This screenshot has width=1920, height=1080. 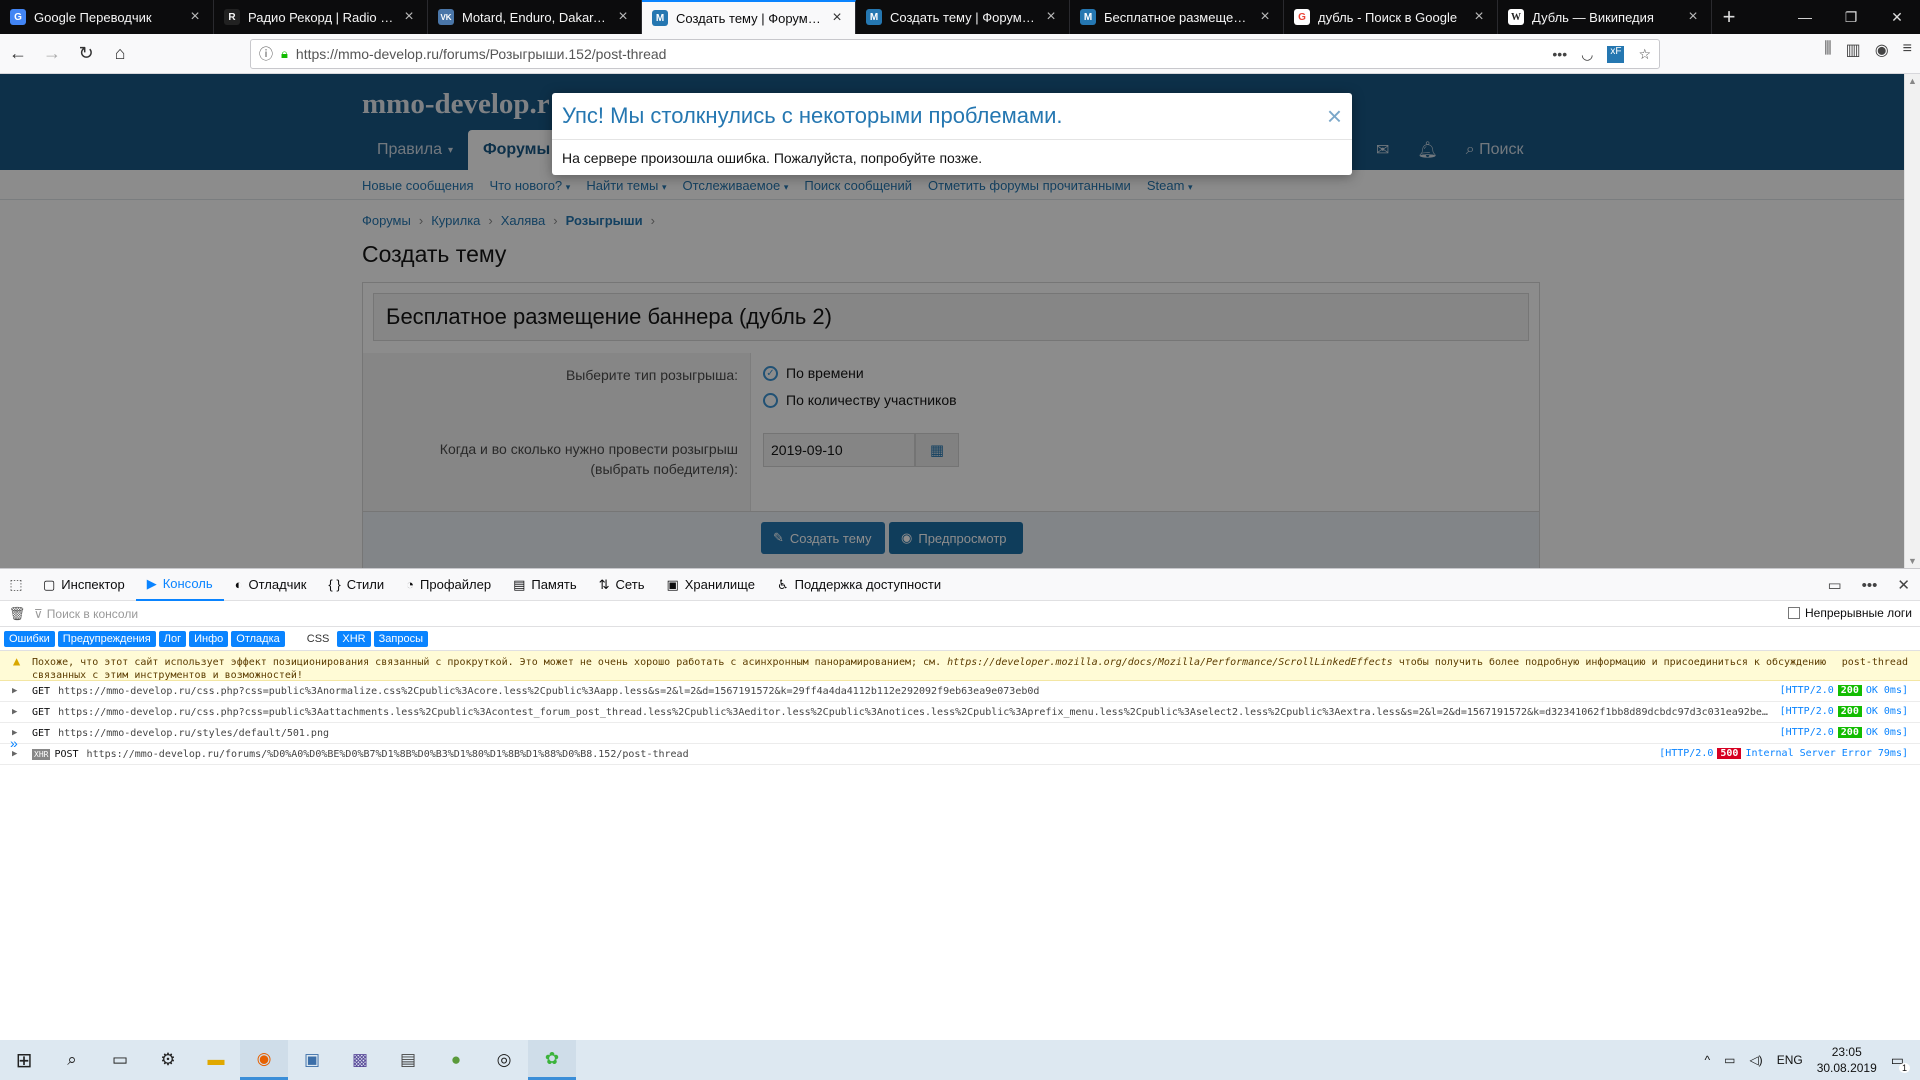 What do you see at coordinates (963, 17) in the screenshot?
I see `browser-tab: M Создать тему | Форум адми... ×` at bounding box center [963, 17].